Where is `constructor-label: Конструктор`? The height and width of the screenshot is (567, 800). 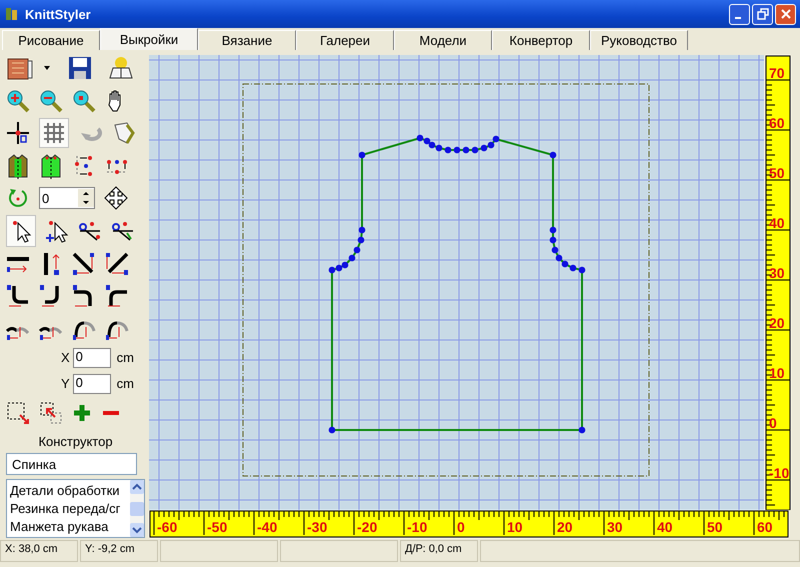
constructor-label: Конструктор is located at coordinates (75, 441).